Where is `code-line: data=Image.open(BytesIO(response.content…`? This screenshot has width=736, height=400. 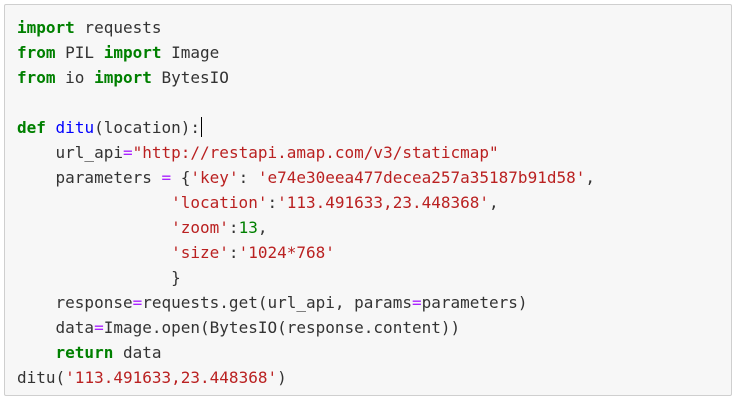
code-line: data=Image.open(BytesIO(response.content… is located at coordinates (368, 327).